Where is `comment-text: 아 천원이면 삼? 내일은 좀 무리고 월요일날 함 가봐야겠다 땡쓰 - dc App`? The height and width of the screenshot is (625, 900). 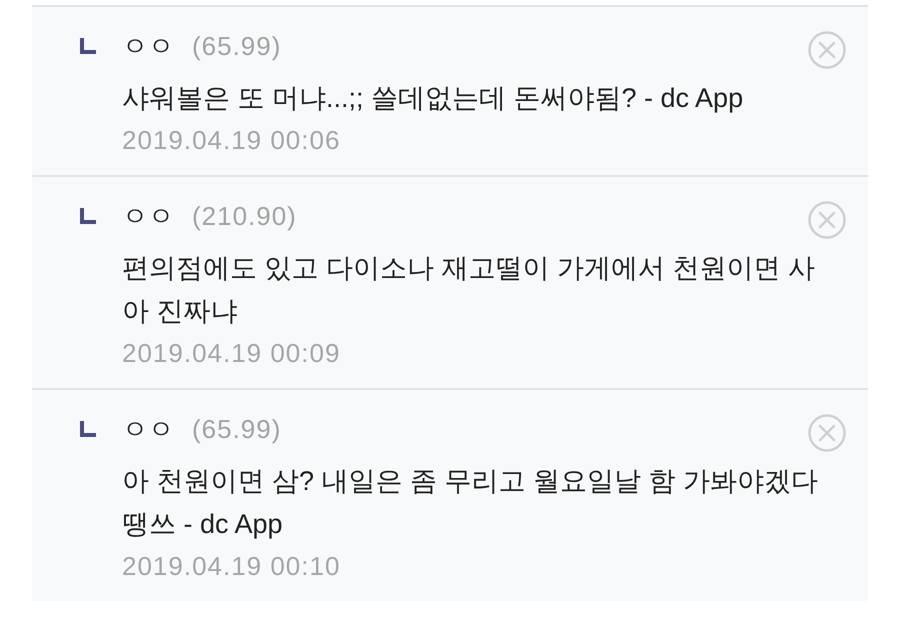 comment-text: 아 천원이면 삼? 내일은 좀 무리고 월요일날 함 가봐야겠다 땡쓰 - dc App is located at coordinates (471, 503).